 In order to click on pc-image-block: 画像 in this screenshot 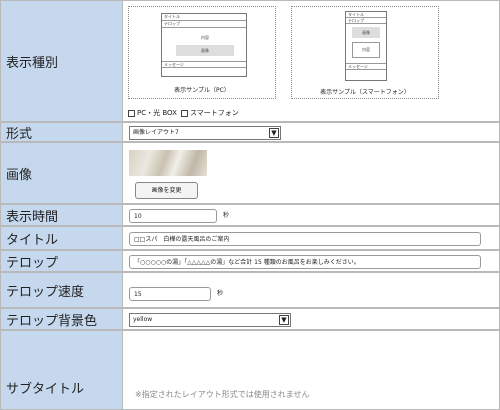, I will do `click(205, 50)`.